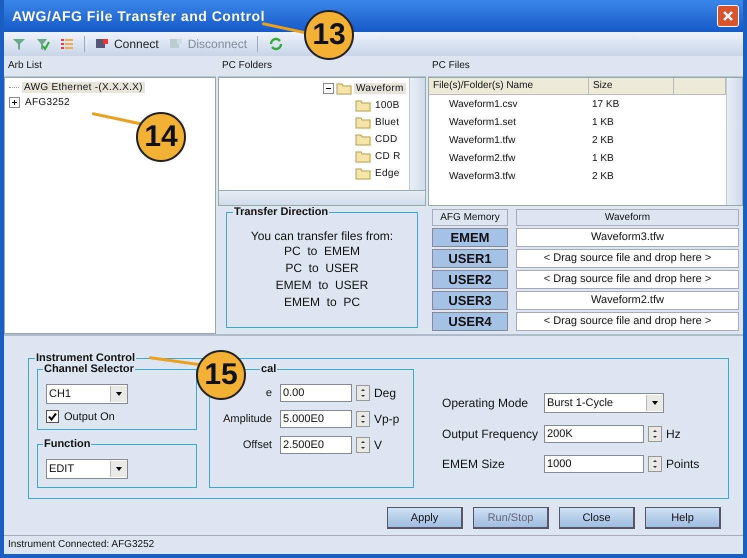  Describe the element at coordinates (67, 444) in the screenshot. I see `group-title: Function` at that location.